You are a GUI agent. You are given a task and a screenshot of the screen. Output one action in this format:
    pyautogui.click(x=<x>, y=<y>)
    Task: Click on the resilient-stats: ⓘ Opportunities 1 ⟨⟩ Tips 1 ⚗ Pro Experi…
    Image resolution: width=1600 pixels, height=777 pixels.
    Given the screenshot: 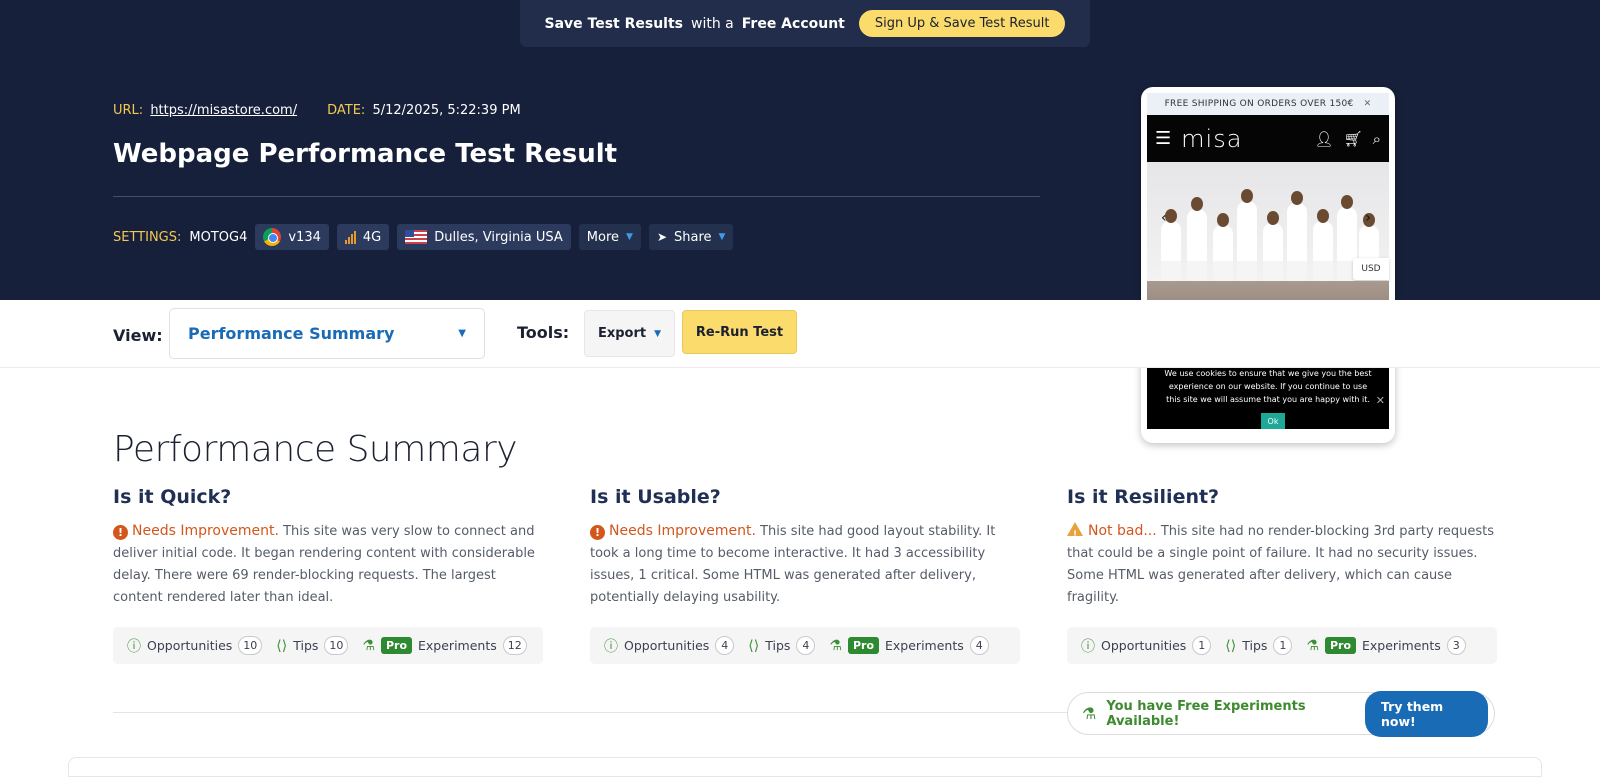 What is the action you would take?
    pyautogui.click(x=1282, y=645)
    